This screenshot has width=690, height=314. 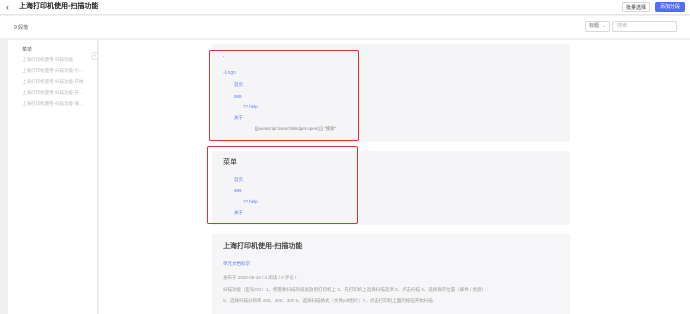 I want to click on filter-value: 标题, so click(x=594, y=26).